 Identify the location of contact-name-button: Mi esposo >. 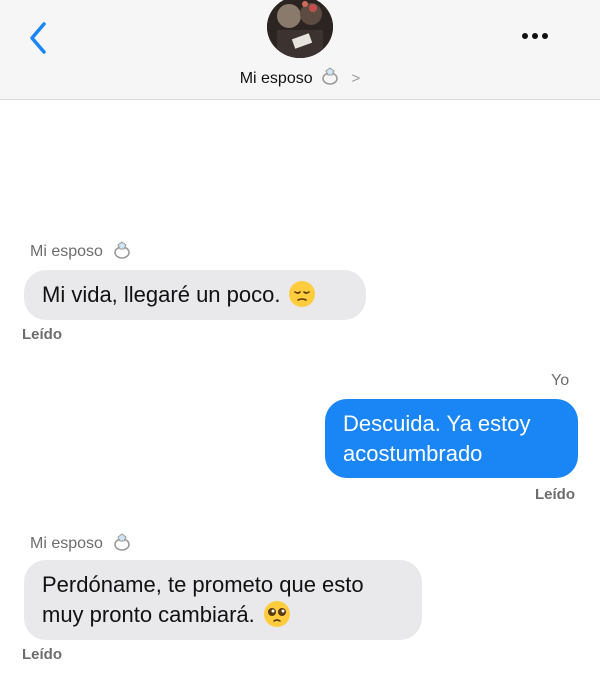
(300, 78).